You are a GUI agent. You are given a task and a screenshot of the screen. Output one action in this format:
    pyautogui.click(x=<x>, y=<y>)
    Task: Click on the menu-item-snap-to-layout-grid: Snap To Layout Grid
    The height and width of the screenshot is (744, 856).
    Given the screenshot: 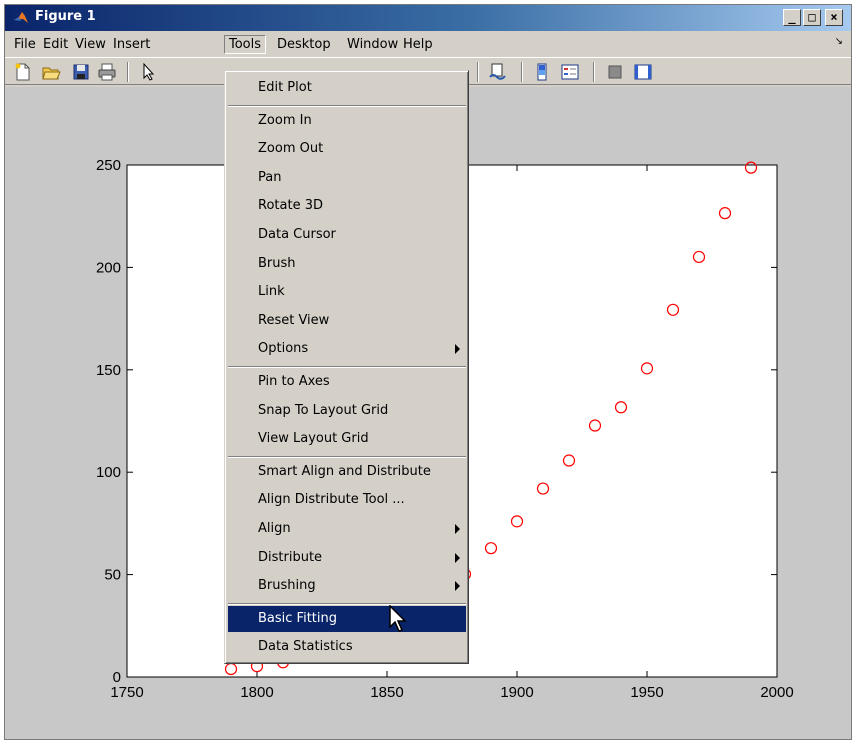 What is the action you would take?
    pyautogui.click(x=347, y=411)
    